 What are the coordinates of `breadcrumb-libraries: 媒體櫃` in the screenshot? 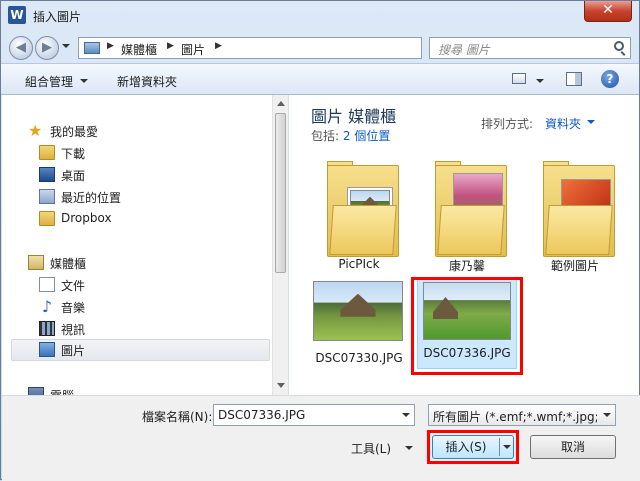 It's located at (139, 49).